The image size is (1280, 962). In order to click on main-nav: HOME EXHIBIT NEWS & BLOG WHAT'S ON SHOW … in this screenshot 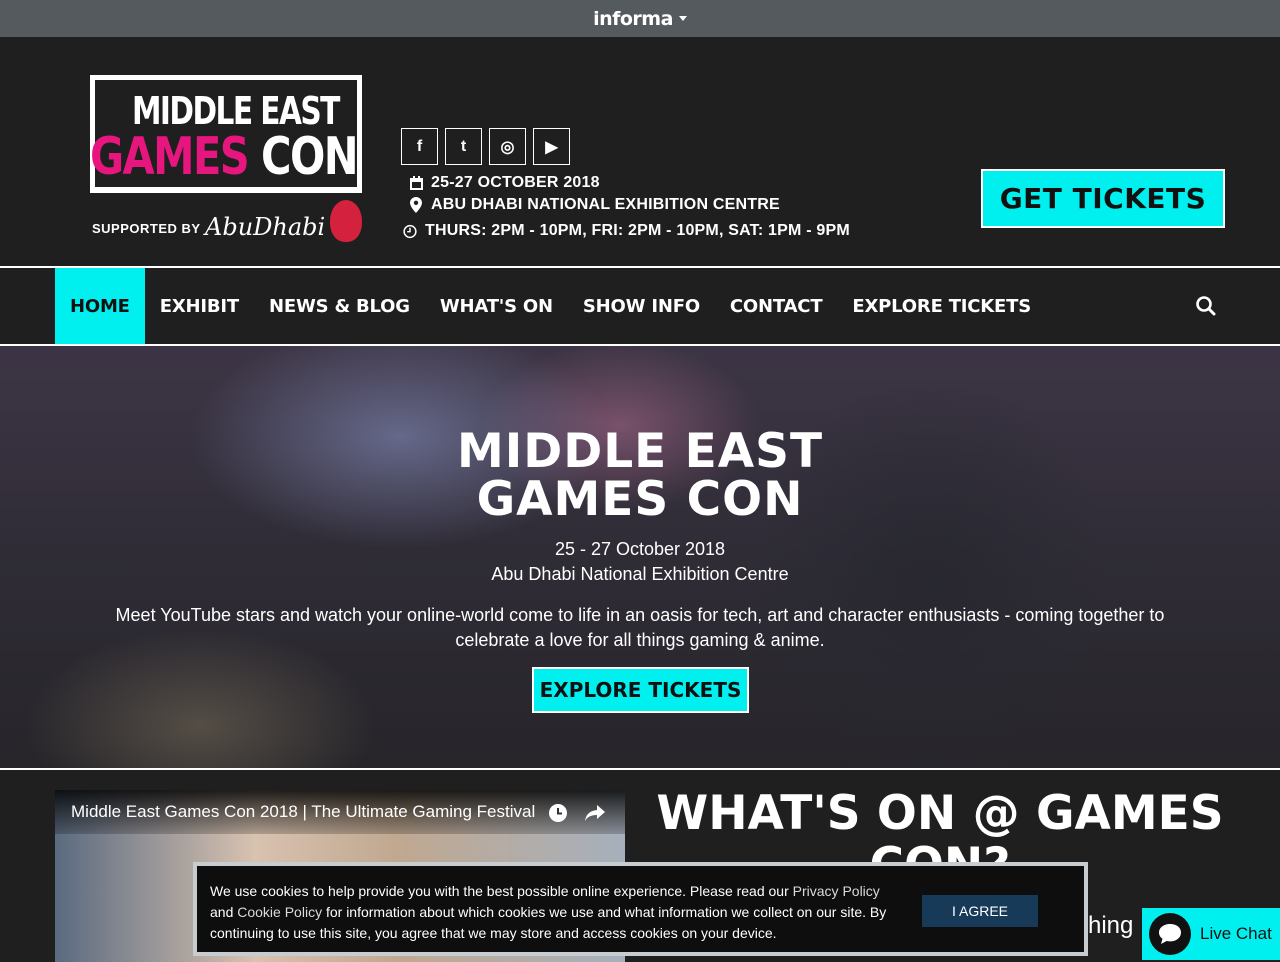, I will do `click(640, 306)`.